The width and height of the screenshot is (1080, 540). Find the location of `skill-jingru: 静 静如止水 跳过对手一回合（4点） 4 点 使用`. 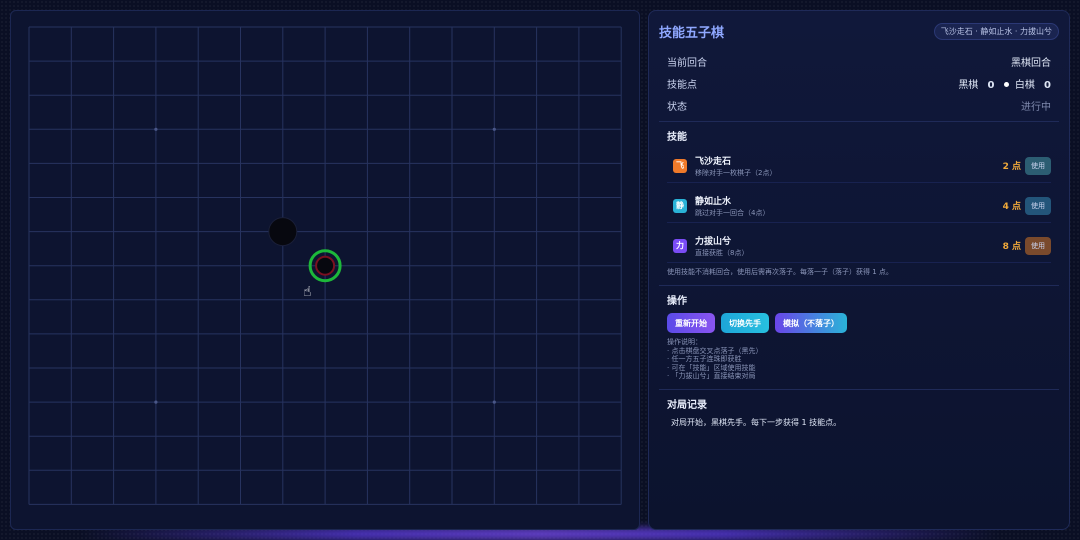

skill-jingru: 静 静如止水 跳过对手一回合（4点） 4 点 使用 is located at coordinates (859, 206).